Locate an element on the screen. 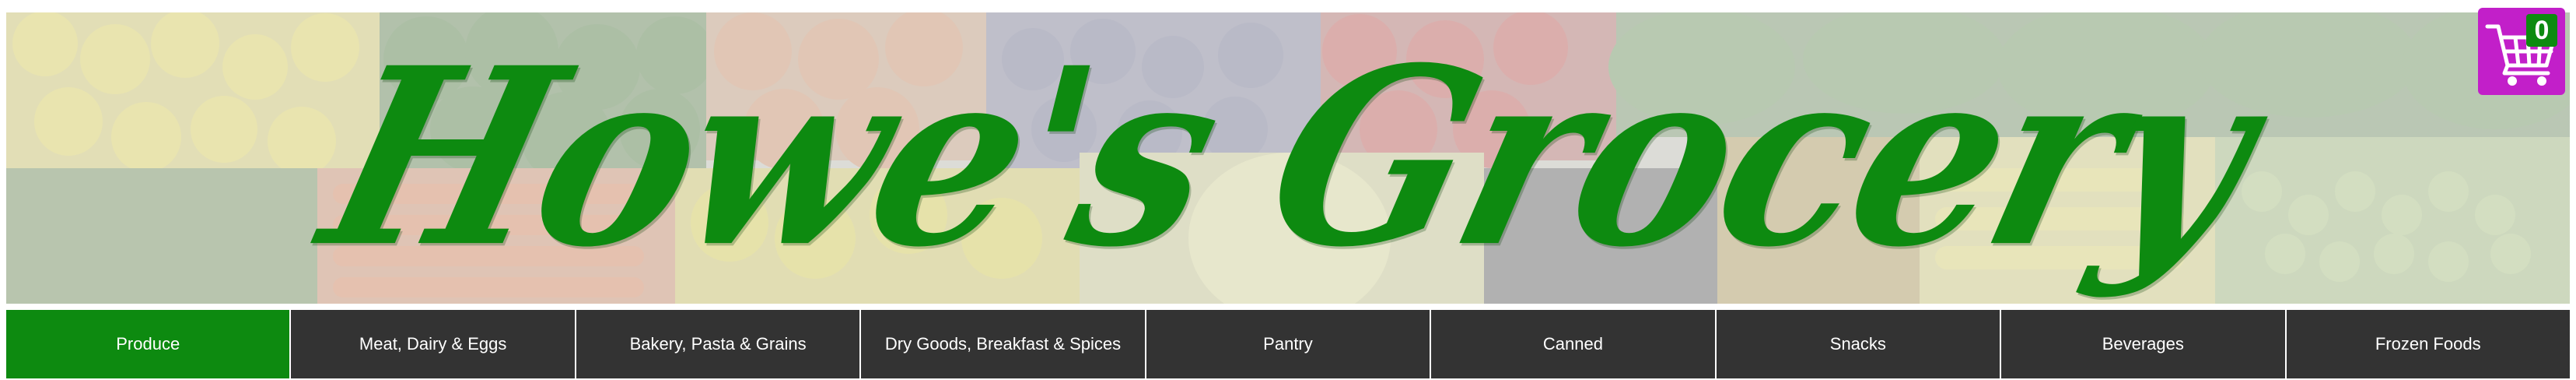  nav-item-pantry: Pantry is located at coordinates (1289, 344).